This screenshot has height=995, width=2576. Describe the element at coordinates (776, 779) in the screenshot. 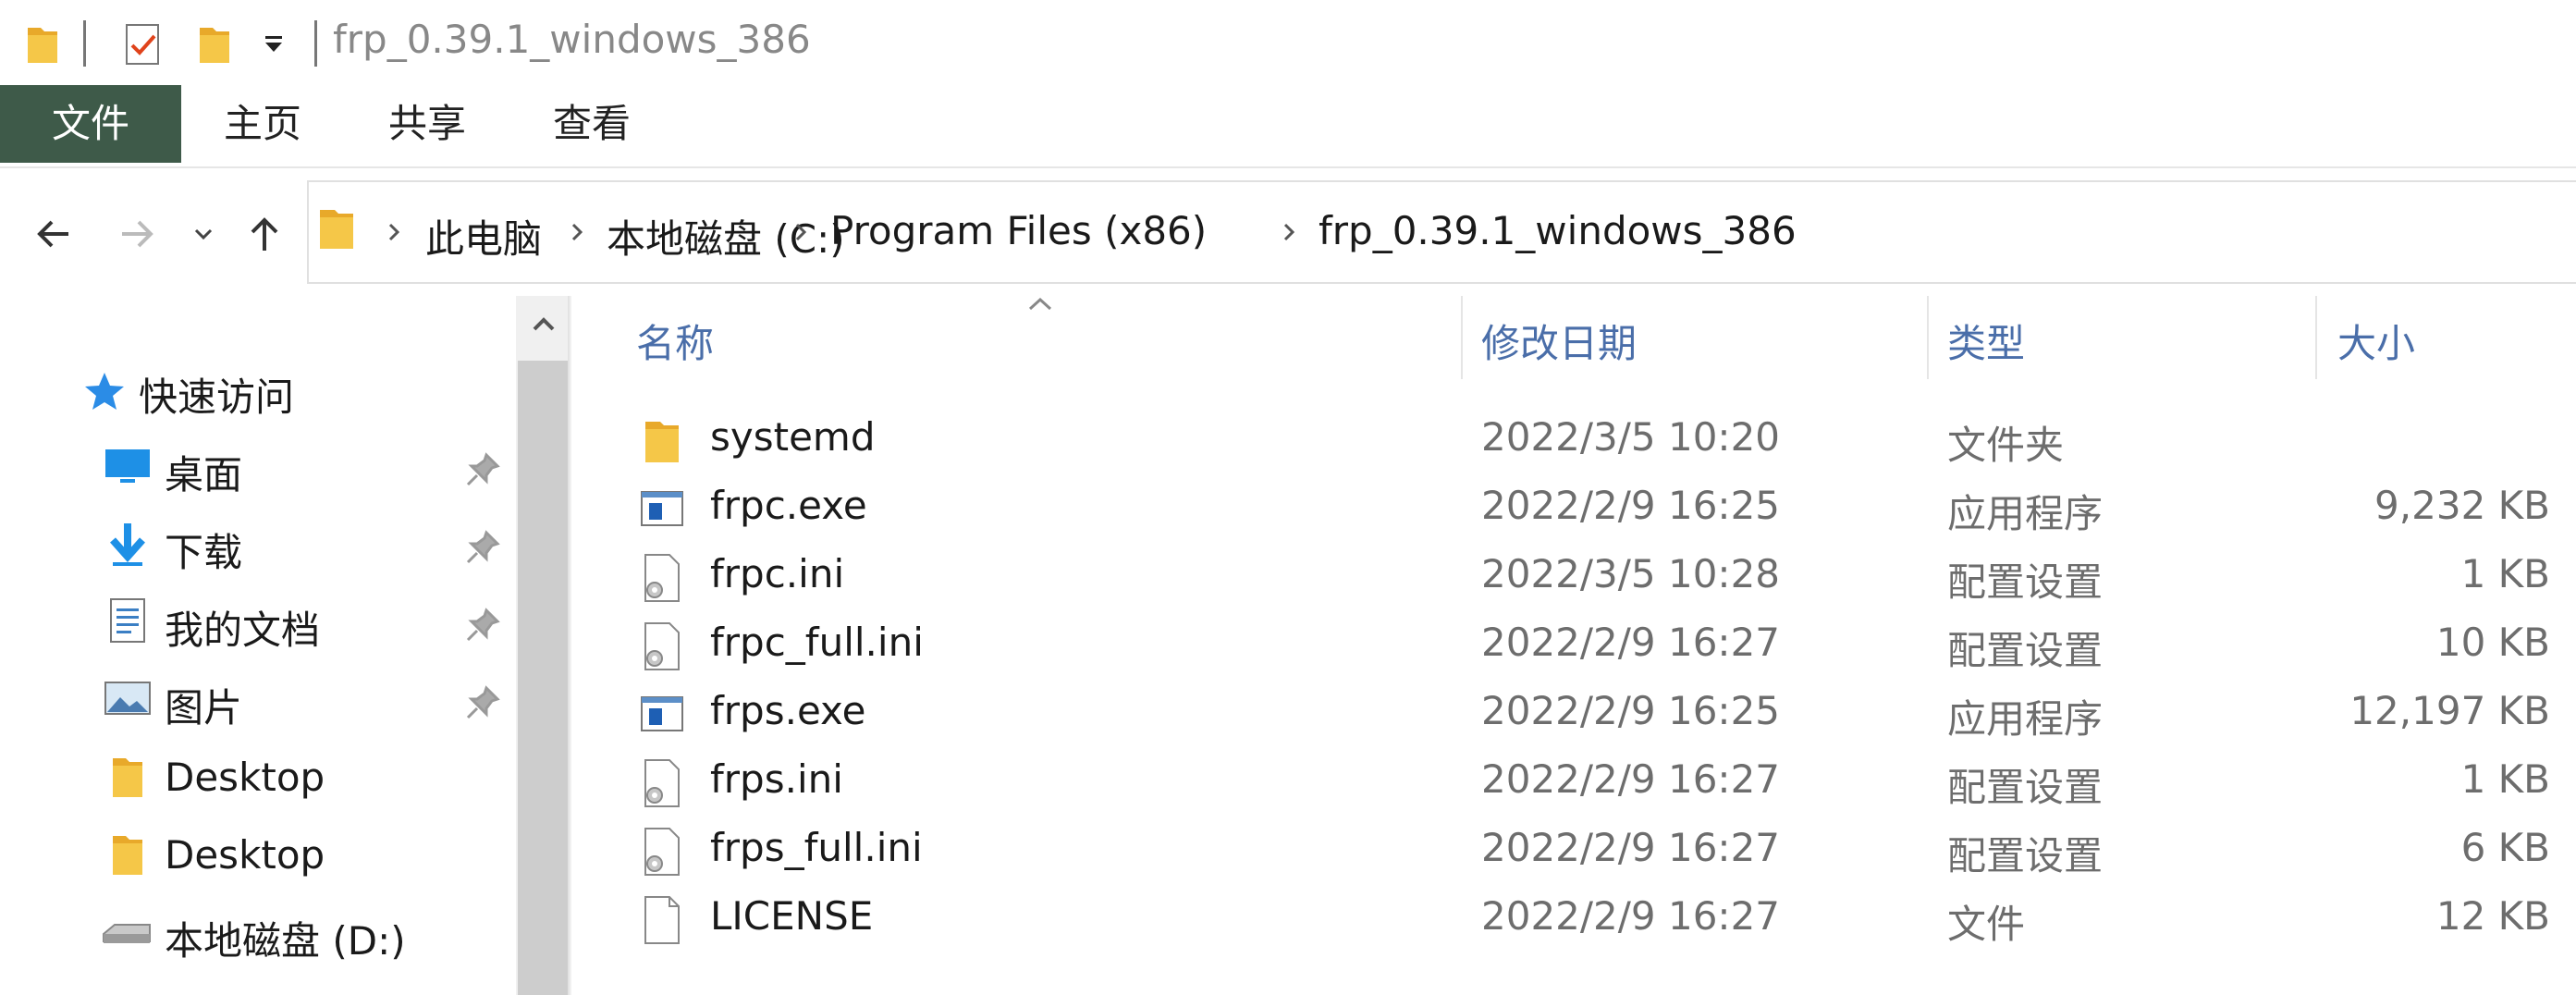

I see `file-name: frps.ini` at that location.